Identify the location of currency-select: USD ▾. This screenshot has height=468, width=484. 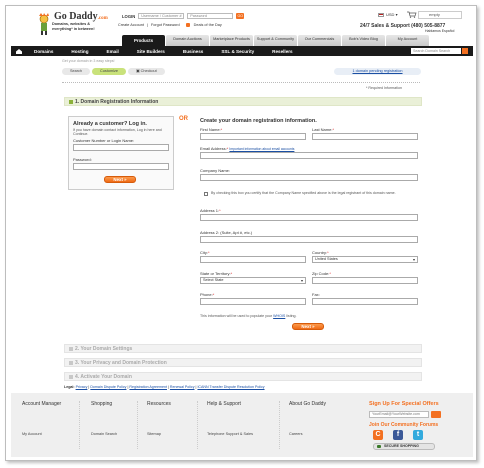
(392, 14).